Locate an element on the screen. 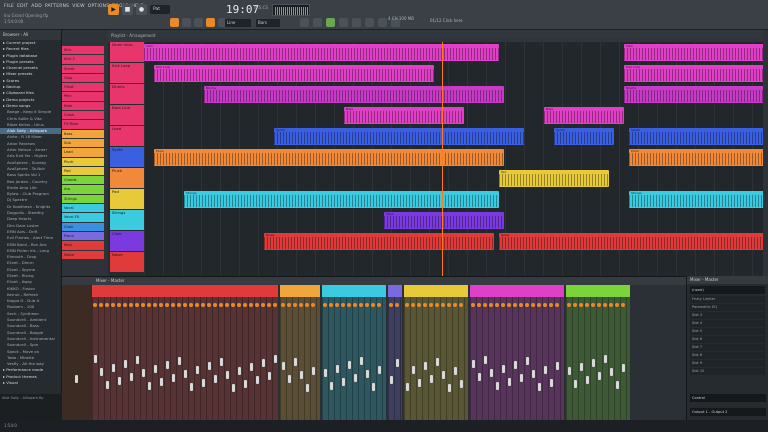 Image resolution: width=768 pixels, height=432 pixels. channel-button: Vocal FX is located at coordinates (83, 217).